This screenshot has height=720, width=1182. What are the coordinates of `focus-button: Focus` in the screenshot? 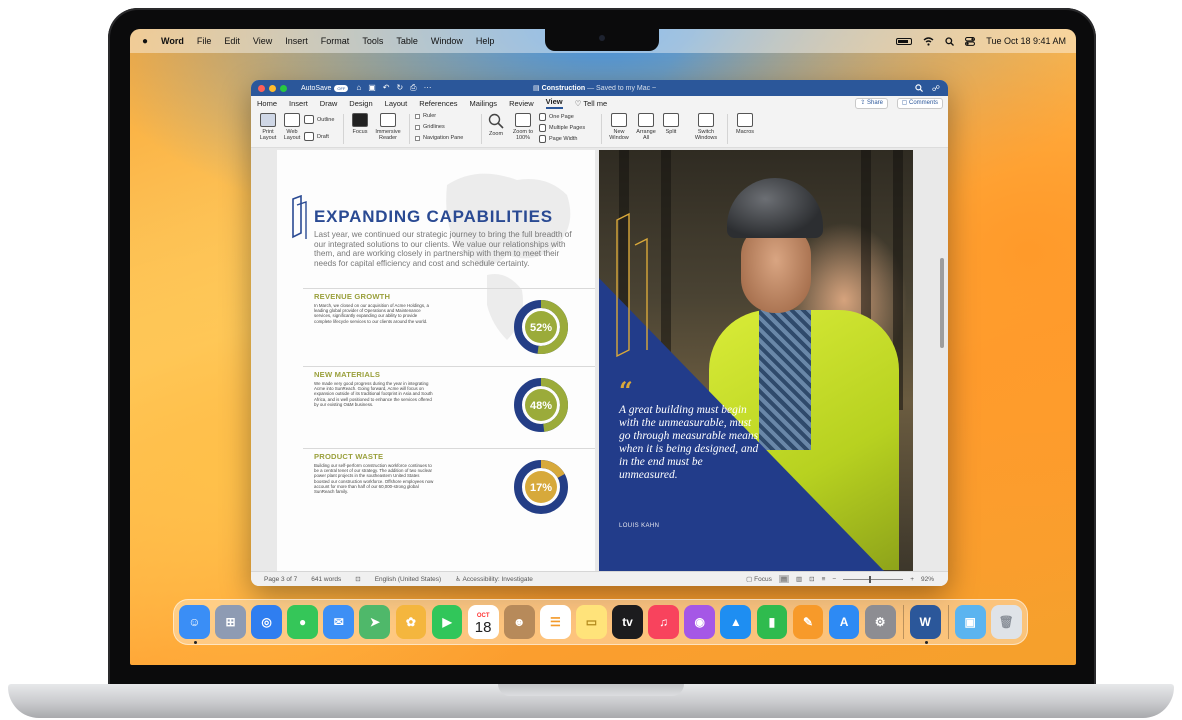 It's located at (360, 124).